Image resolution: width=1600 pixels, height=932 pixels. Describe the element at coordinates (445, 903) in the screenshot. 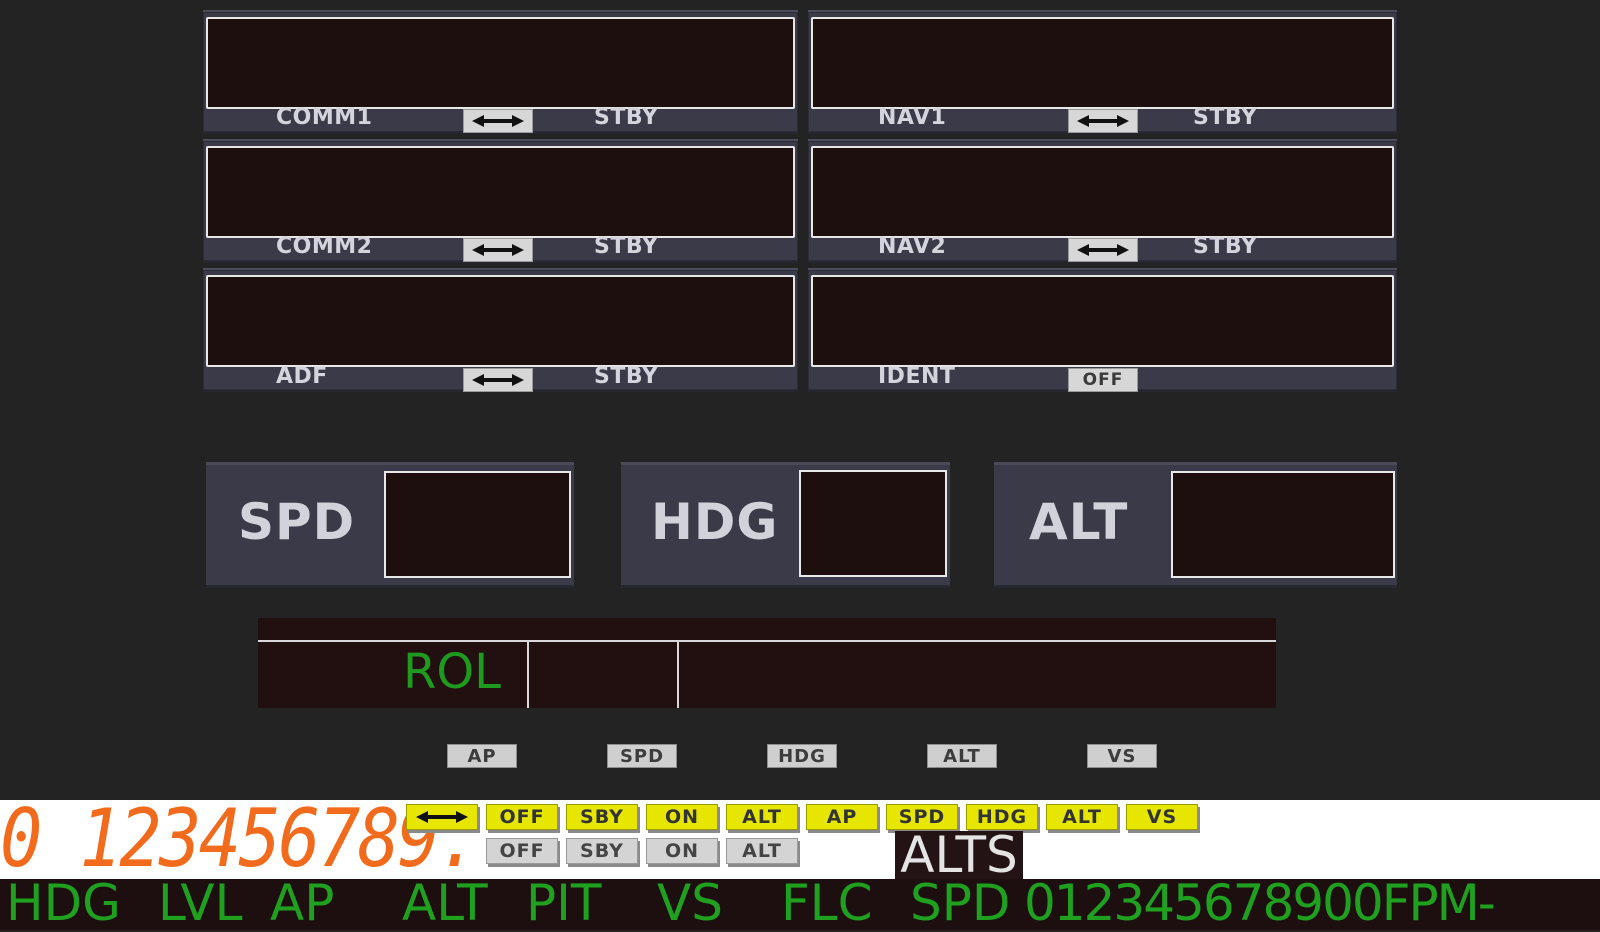

I see `alt-annunciator: ALT` at that location.